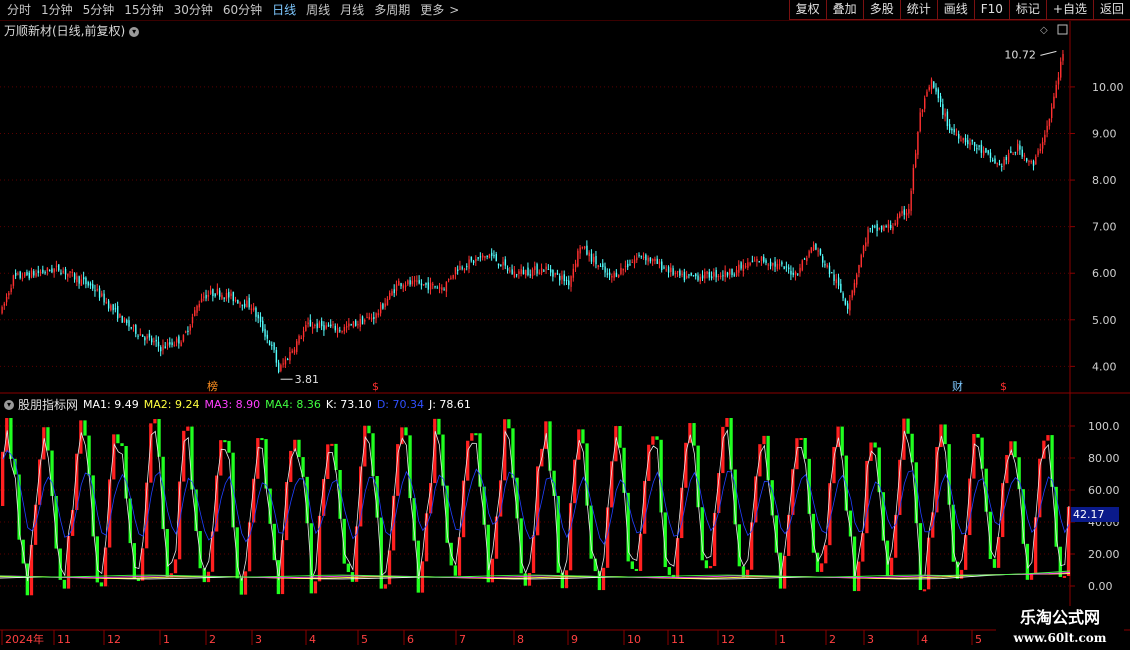 The width and height of the screenshot is (1130, 650). Describe the element at coordinates (57, 10) in the screenshot. I see `period-tab-1: 1分钟` at that location.